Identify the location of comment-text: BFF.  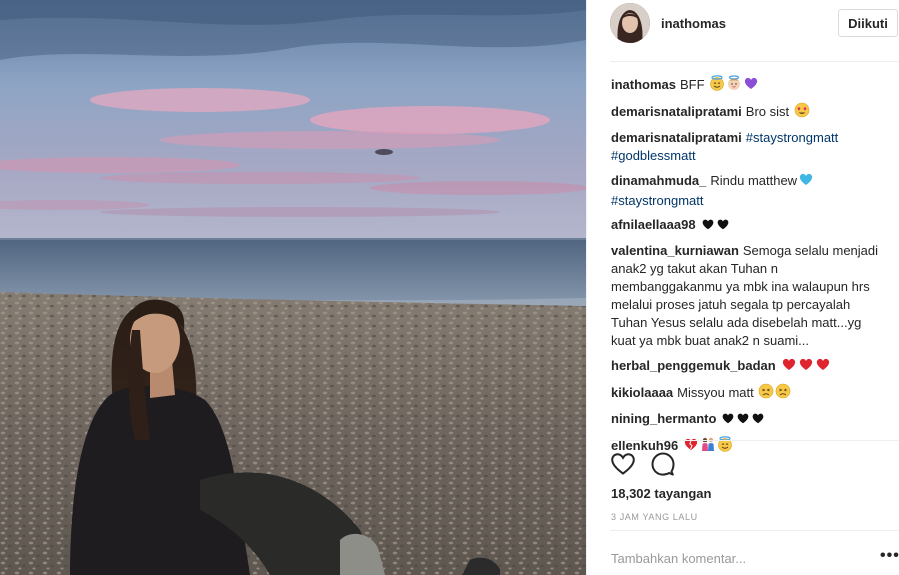
(692, 84).